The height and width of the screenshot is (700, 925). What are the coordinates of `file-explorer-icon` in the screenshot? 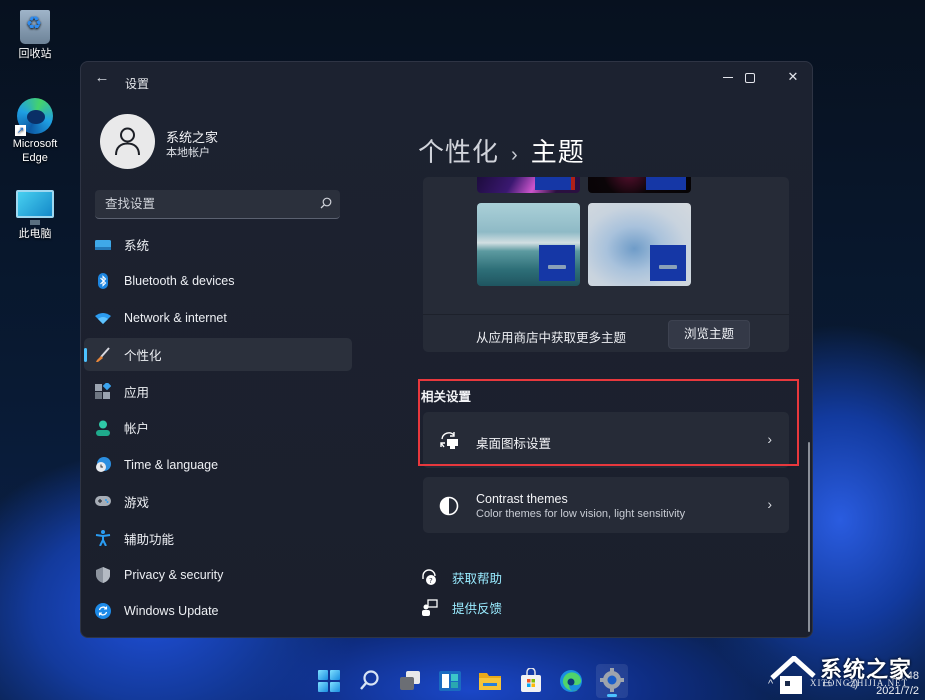 It's located at (490, 681).